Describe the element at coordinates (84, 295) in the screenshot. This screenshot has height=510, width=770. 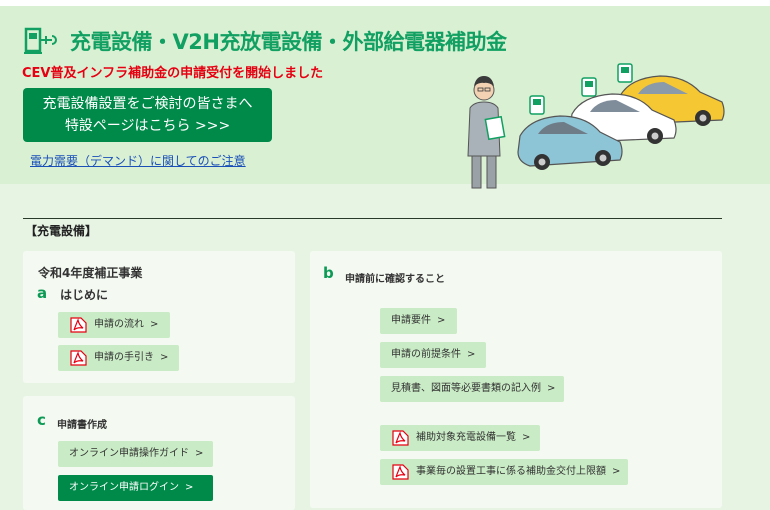
I see `card-a-heading: はじめに` at that location.